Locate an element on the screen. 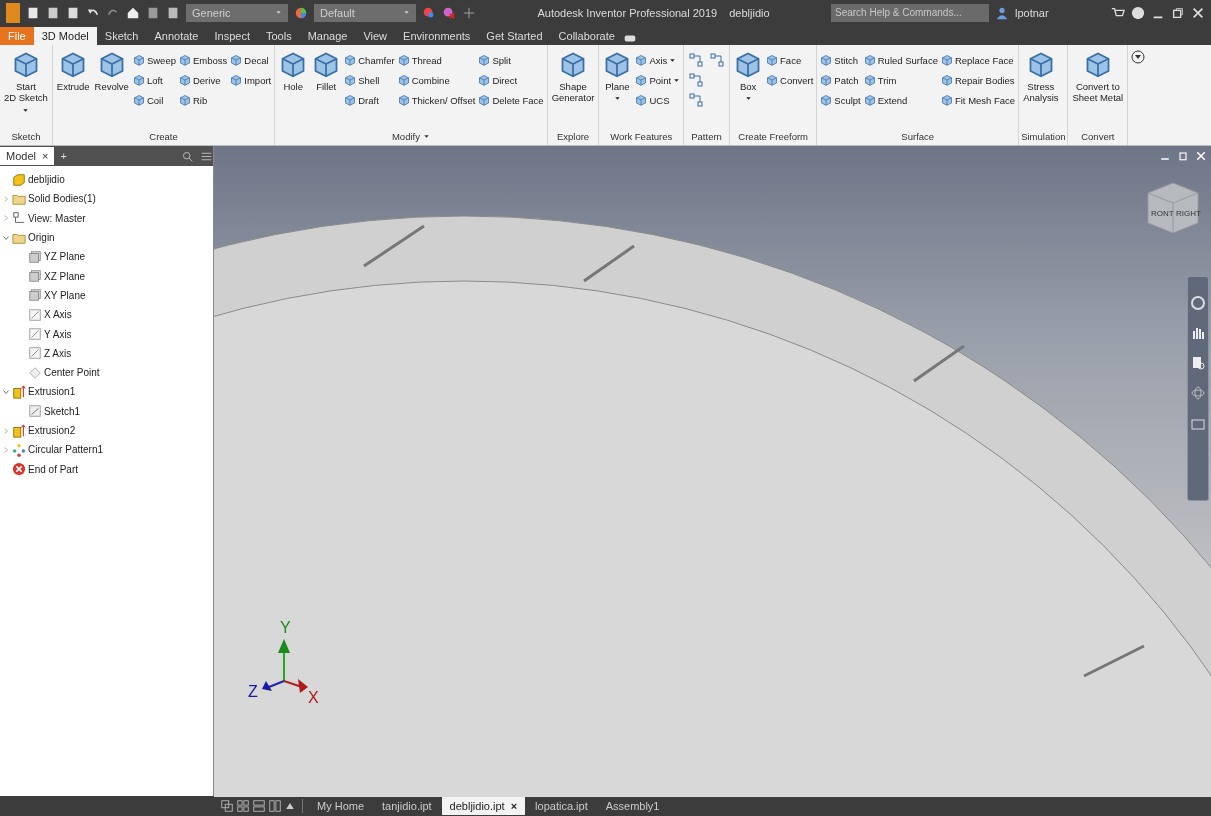 This screenshot has height=816, width=1211. tree-item: View: Master is located at coordinates (57, 218).